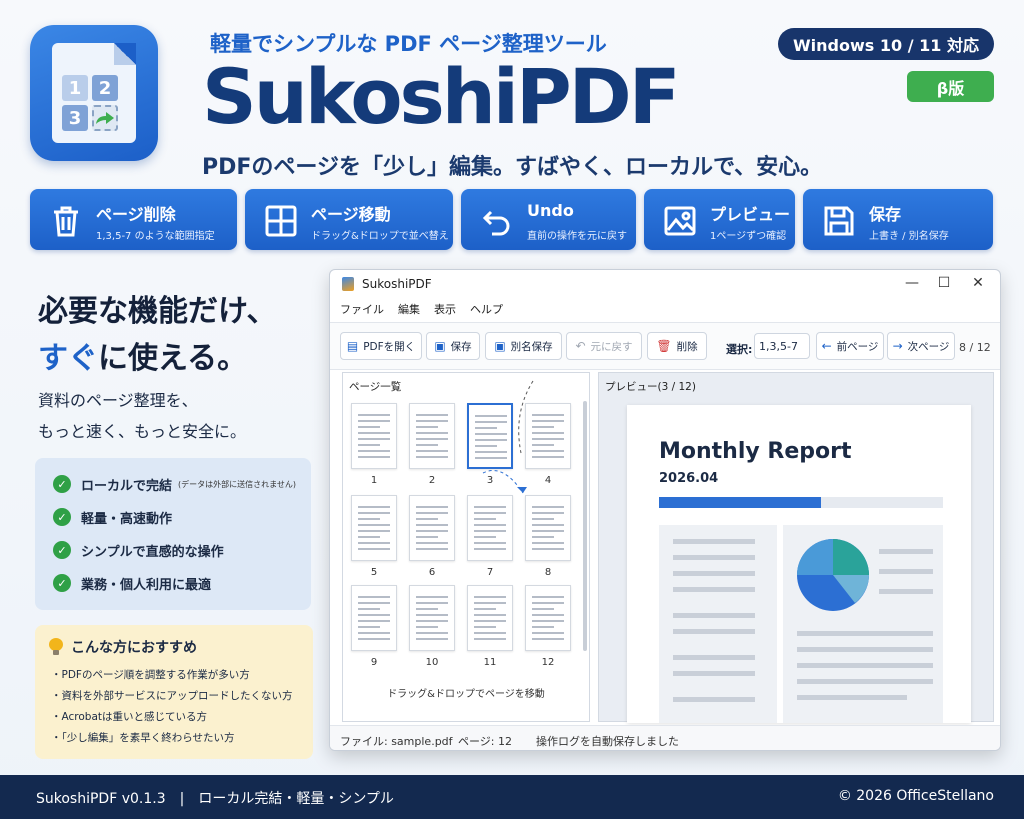 The width and height of the screenshot is (1024, 819). Describe the element at coordinates (689, 478) in the screenshot. I see `report-date: 2026.04` at that location.